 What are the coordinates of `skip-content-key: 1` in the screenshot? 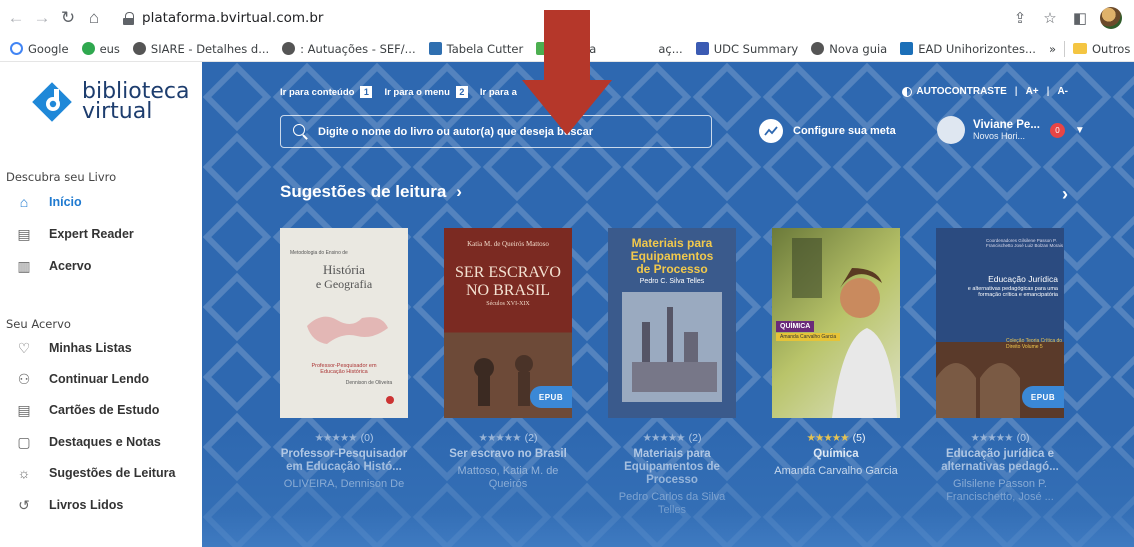 It's located at (366, 92).